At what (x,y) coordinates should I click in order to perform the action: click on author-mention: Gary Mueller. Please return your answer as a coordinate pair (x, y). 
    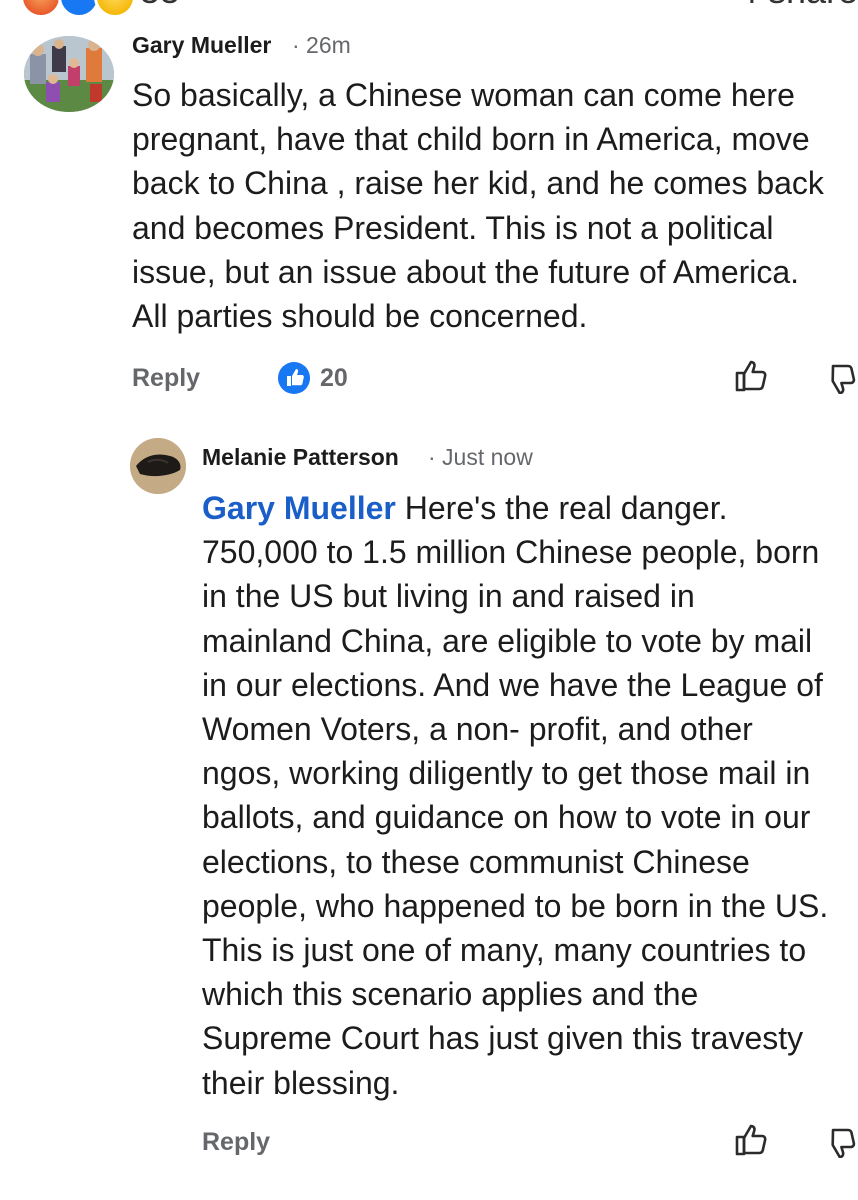
    Looking at the image, I should click on (299, 508).